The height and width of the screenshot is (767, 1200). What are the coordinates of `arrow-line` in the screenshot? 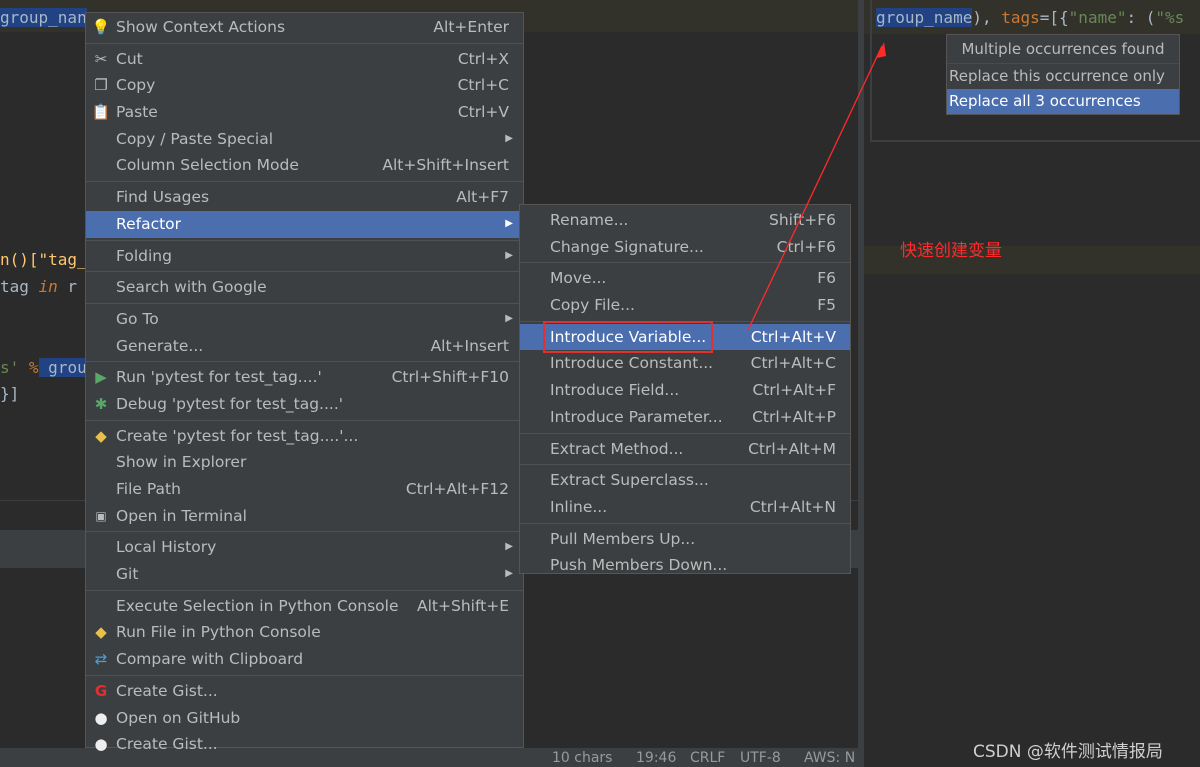 It's located at (815, 188).